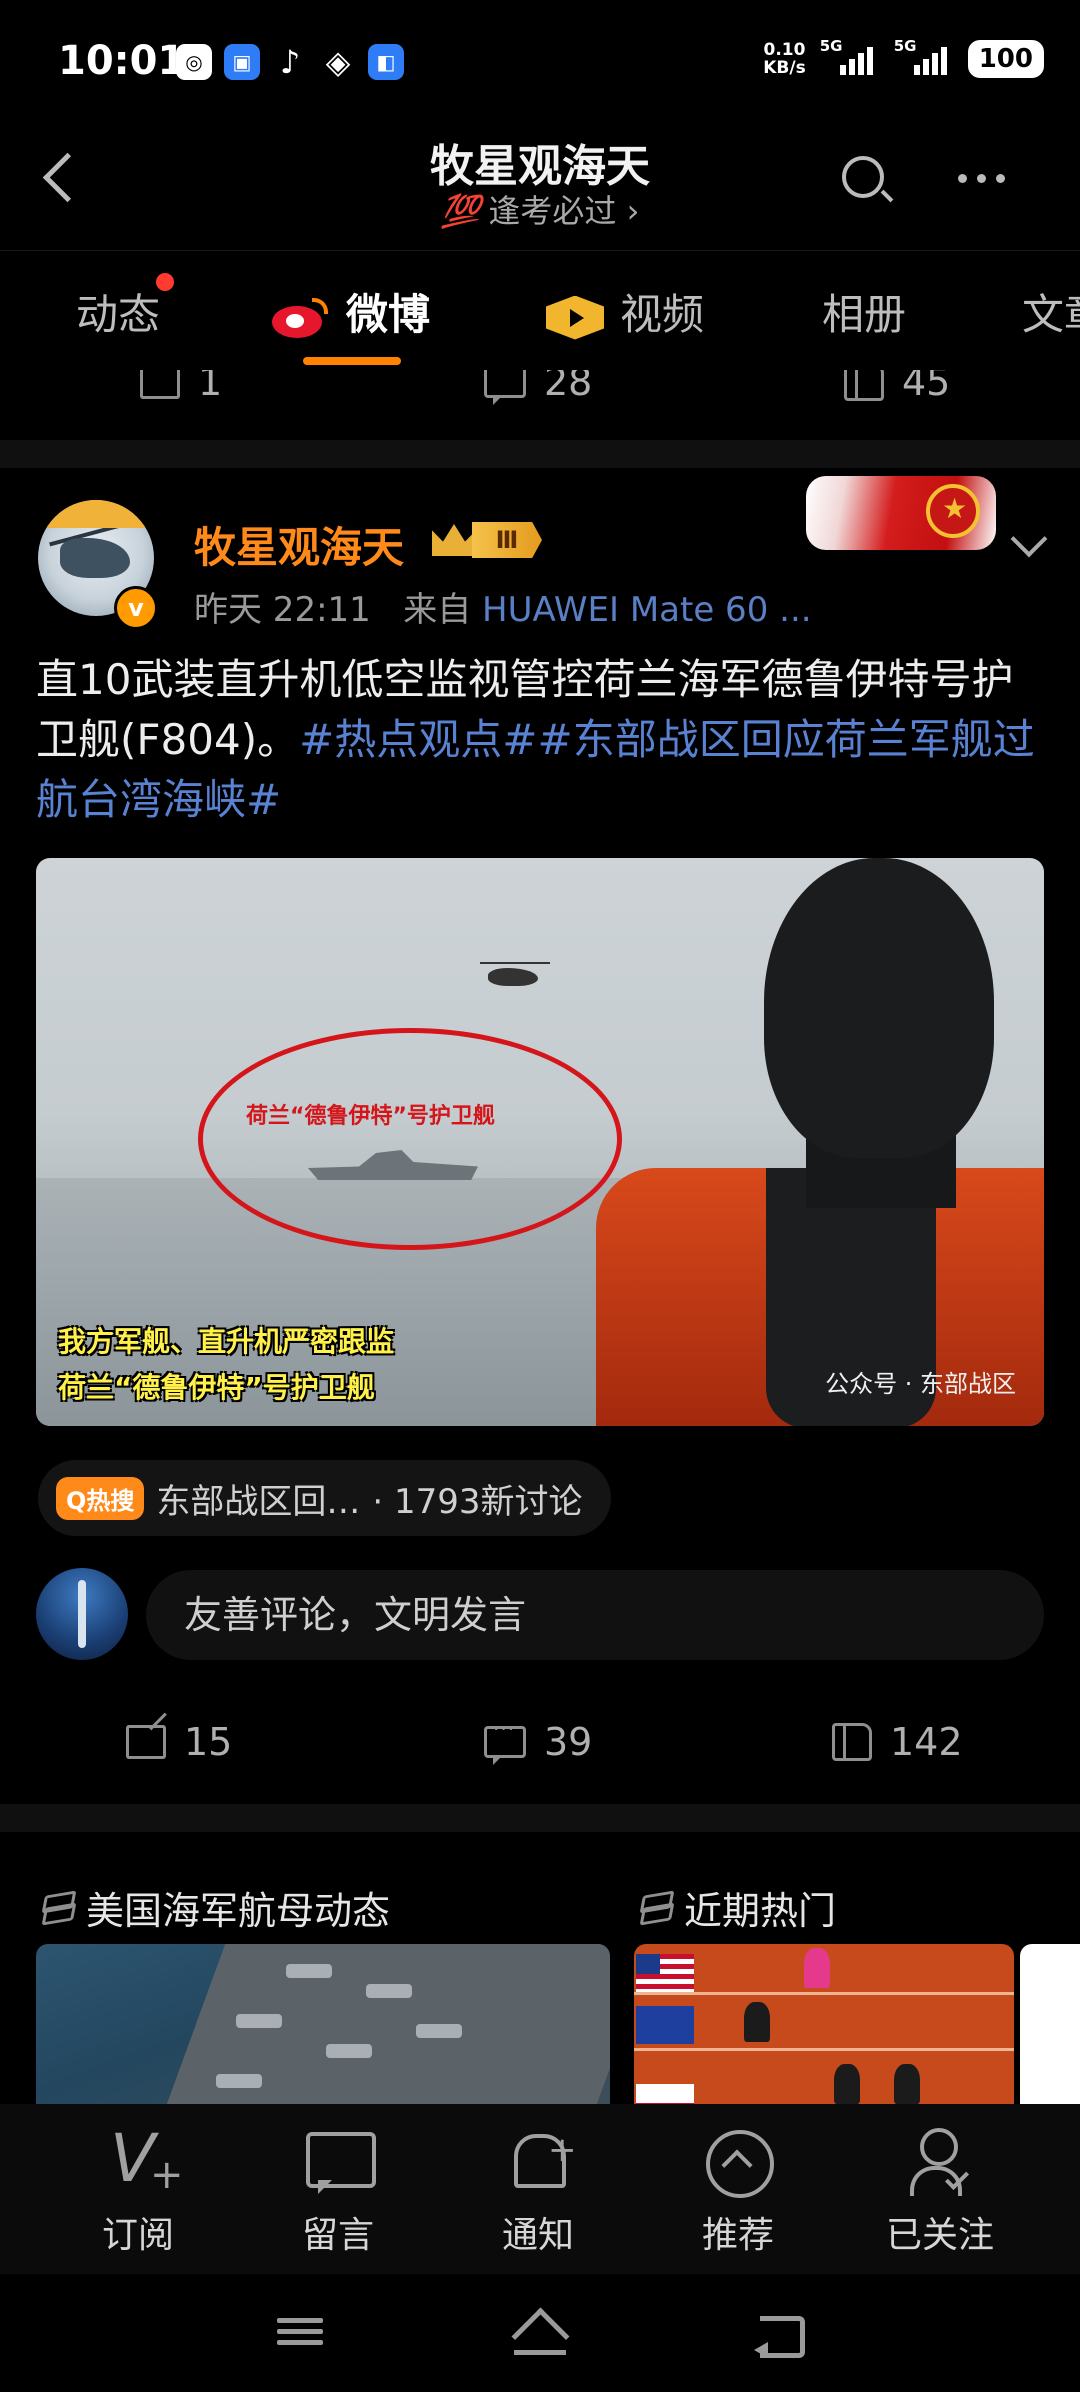 The height and width of the screenshot is (2392, 1080). I want to click on nav-recommend: 推荐, so click(738, 2192).